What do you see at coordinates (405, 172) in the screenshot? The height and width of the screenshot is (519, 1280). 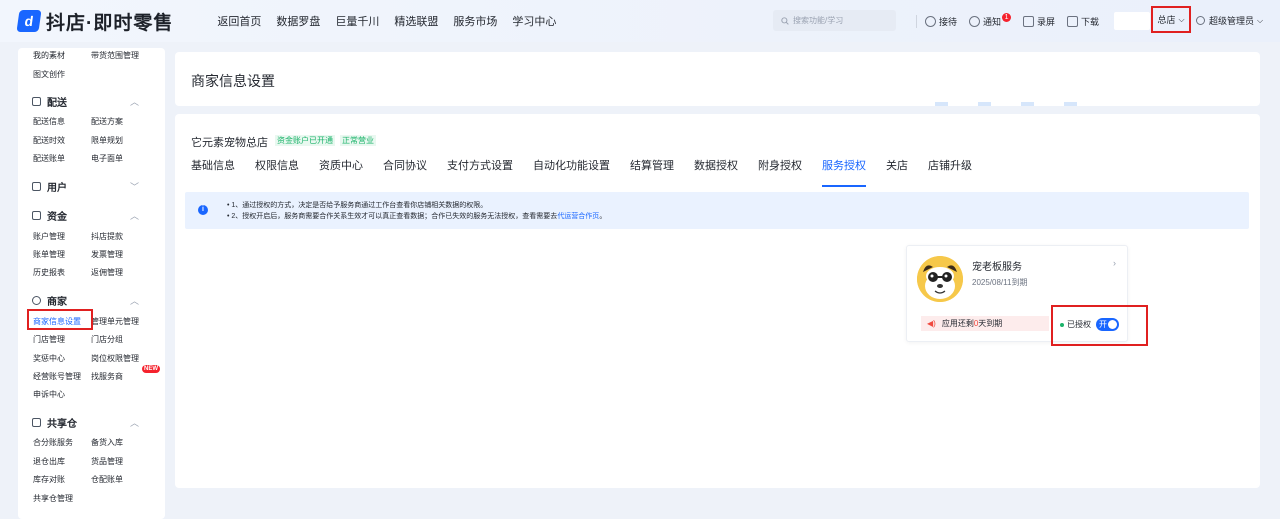 I see `tab-contract: 合同协议` at bounding box center [405, 172].